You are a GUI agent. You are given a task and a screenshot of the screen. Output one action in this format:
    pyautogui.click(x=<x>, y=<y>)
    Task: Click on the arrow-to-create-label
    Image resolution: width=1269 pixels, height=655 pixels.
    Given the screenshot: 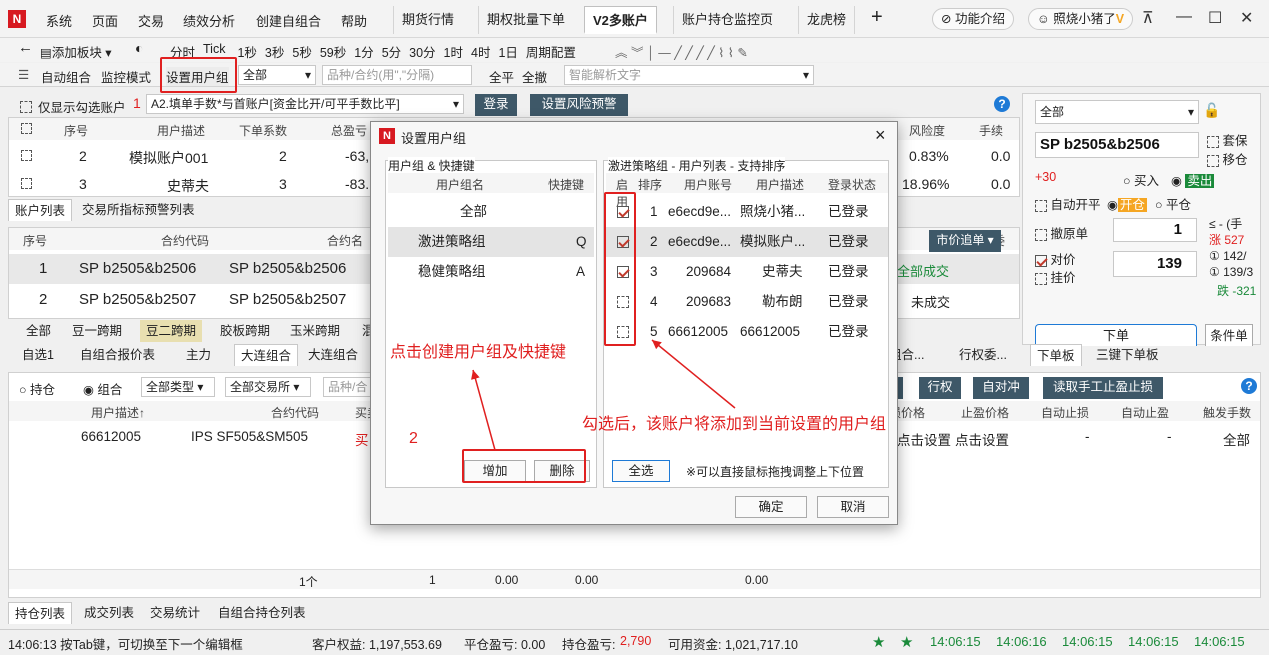 What is the action you would take?
    pyautogui.click(x=483, y=410)
    